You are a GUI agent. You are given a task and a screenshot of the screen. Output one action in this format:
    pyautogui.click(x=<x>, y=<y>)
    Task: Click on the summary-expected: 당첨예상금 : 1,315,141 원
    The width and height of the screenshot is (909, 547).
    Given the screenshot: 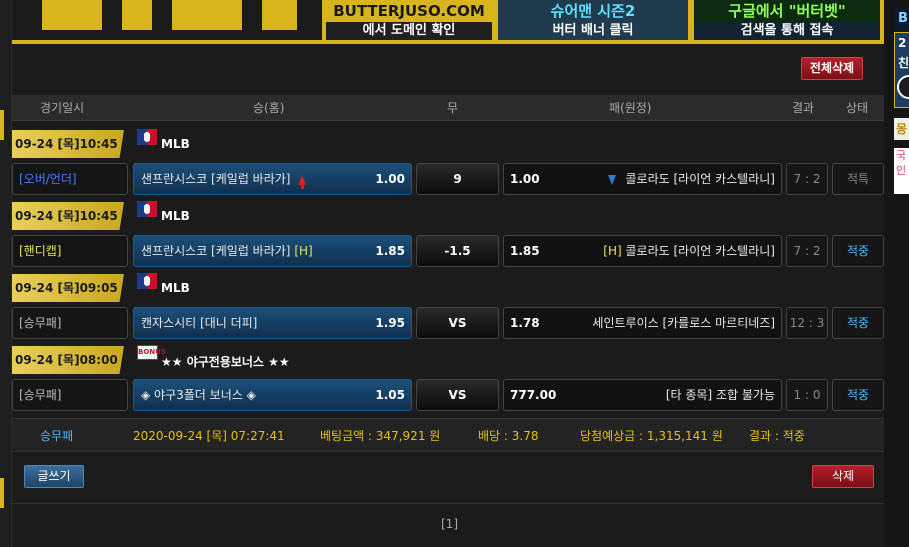 What is the action you would take?
    pyautogui.click(x=651, y=436)
    